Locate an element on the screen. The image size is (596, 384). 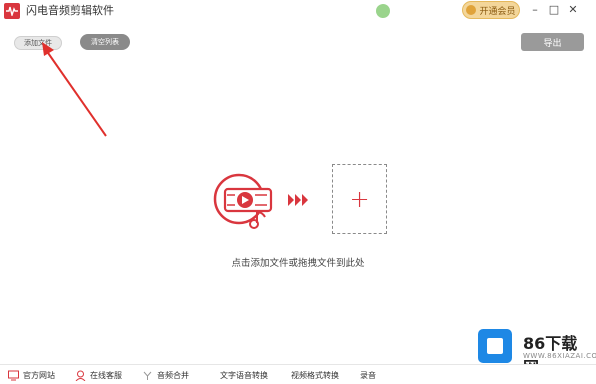
status-indicator-icon is located at coordinates (383, 11).